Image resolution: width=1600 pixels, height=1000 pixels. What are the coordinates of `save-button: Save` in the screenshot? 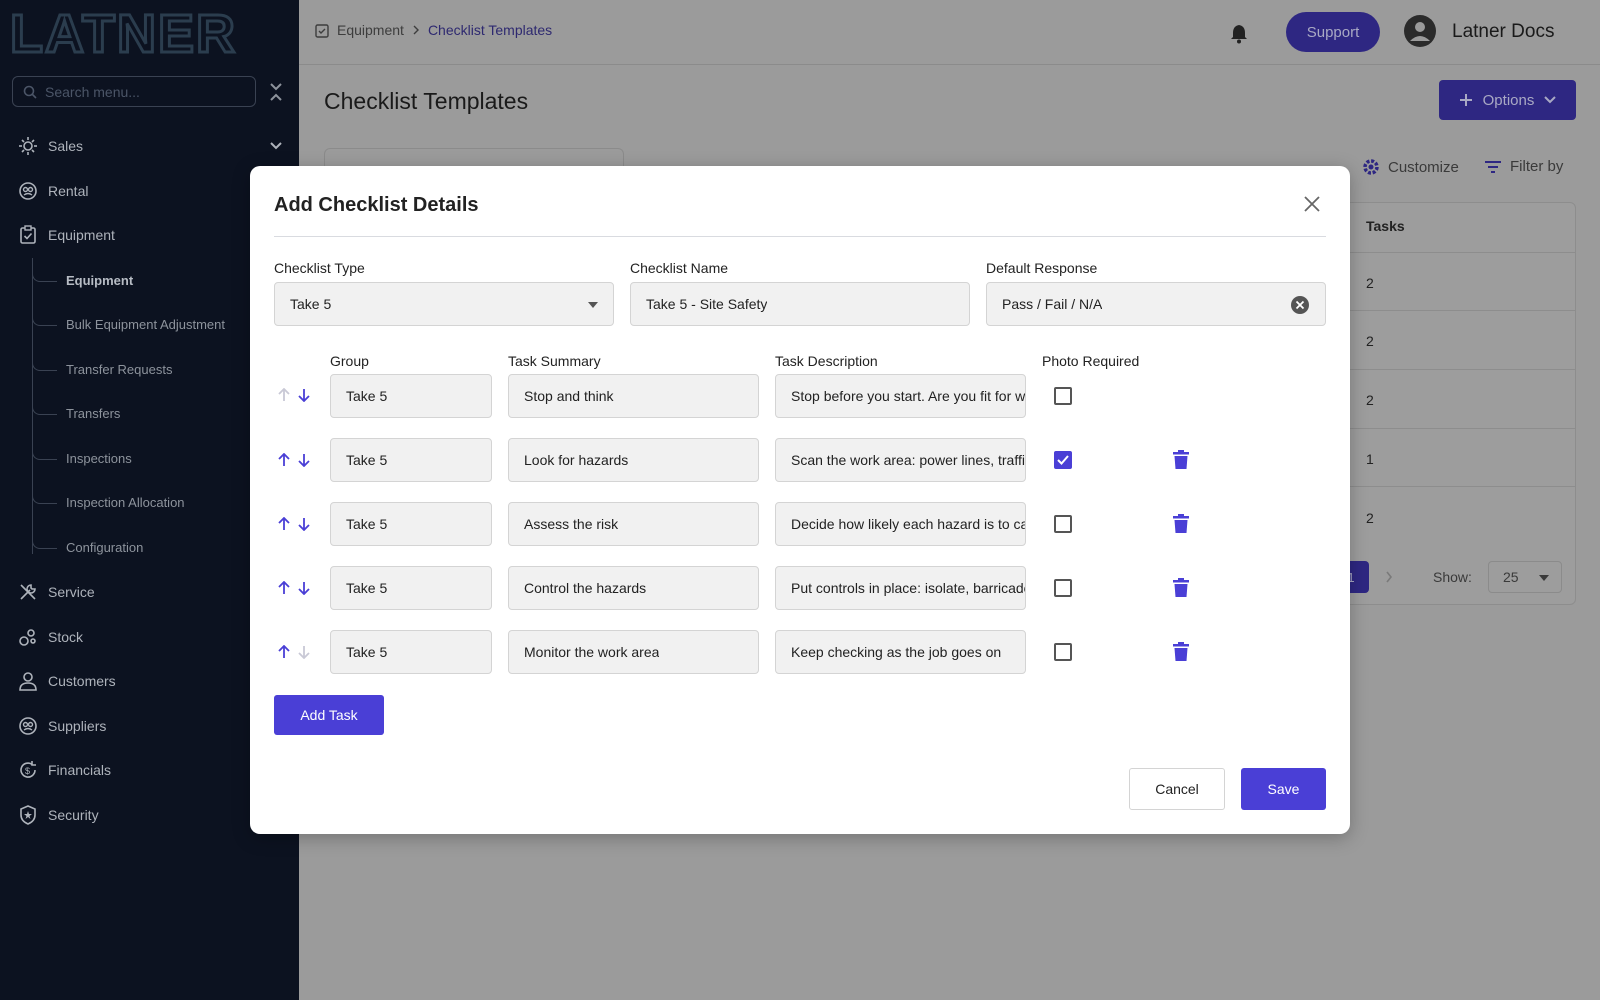 It's located at (1283, 789).